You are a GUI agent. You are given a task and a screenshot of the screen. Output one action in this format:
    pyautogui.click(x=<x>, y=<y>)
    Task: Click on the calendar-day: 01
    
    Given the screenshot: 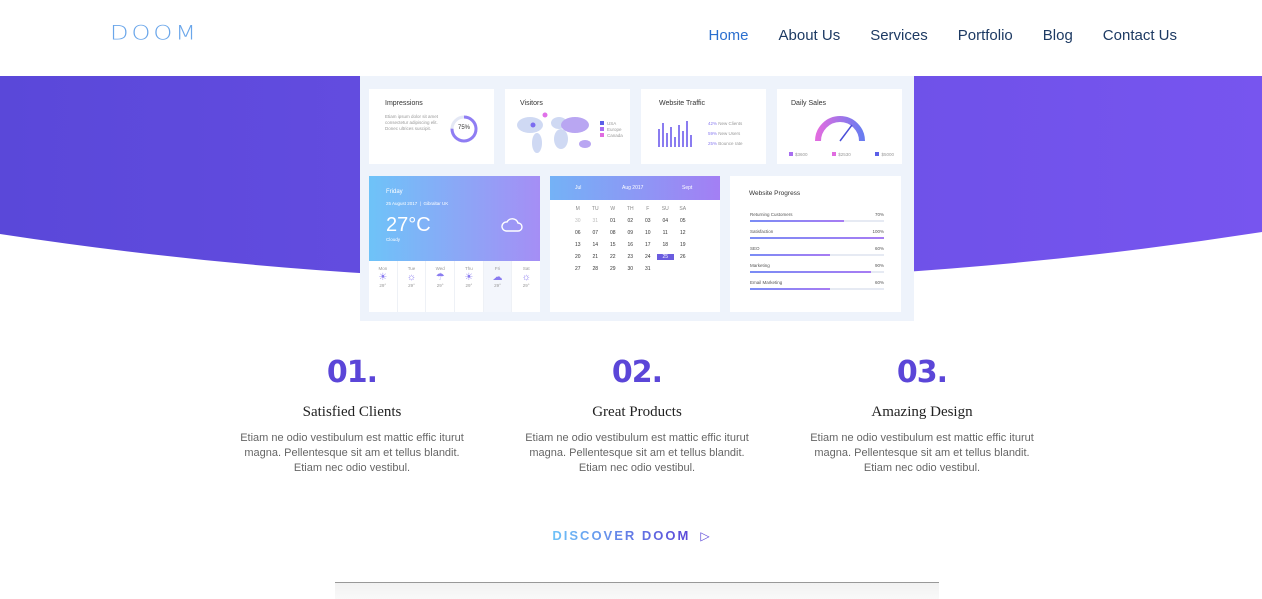 What is the action you would take?
    pyautogui.click(x=613, y=221)
    